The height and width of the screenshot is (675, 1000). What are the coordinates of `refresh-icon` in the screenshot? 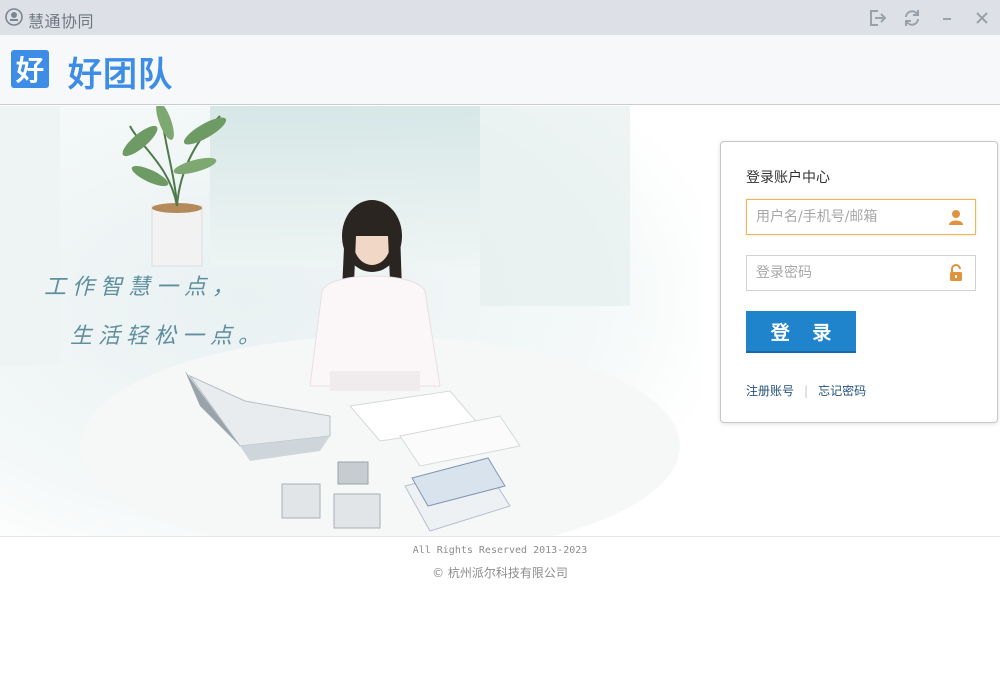 It's located at (912, 18).